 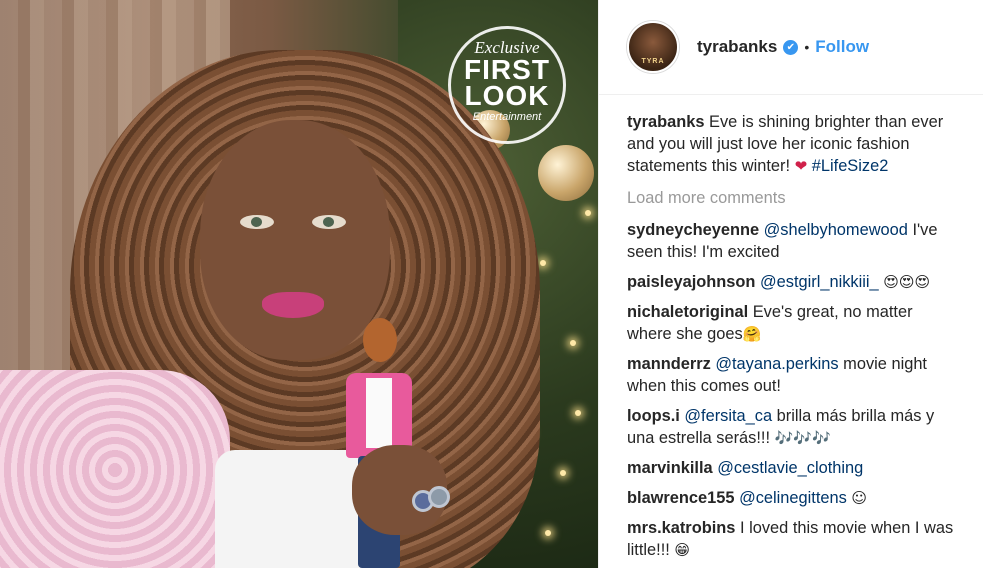 What do you see at coordinates (801, 166) in the screenshot?
I see `heart-icon: ❤` at bounding box center [801, 166].